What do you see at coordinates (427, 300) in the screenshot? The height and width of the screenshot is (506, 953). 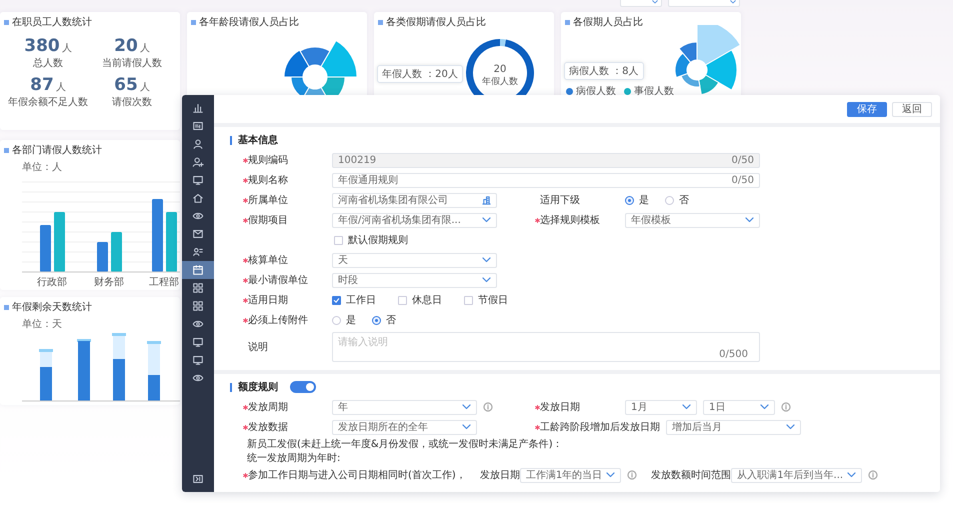 I see `checkbox-label: 休息日` at bounding box center [427, 300].